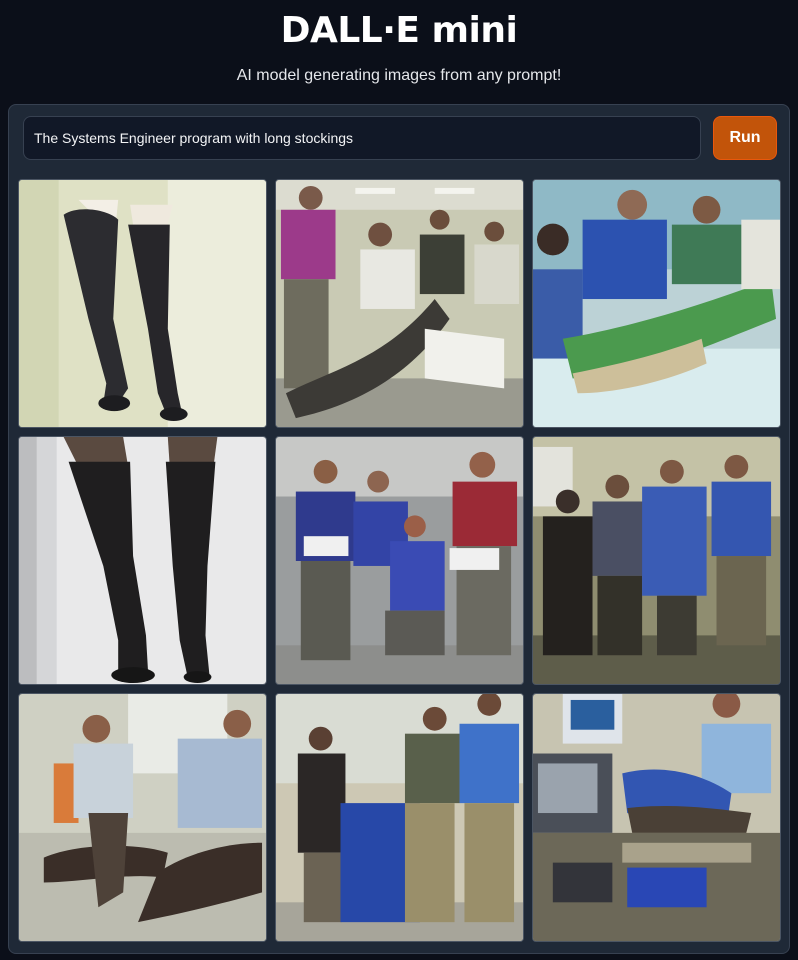  I want to click on app-title: DALL·E mini, so click(399, 30).